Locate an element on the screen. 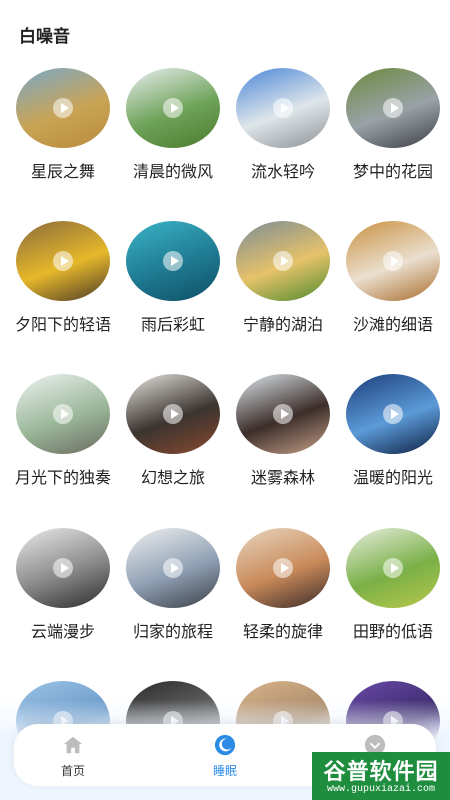 Image resolution: width=450 pixels, height=800 pixels. sound-label: 流水轻吟 is located at coordinates (282, 171).